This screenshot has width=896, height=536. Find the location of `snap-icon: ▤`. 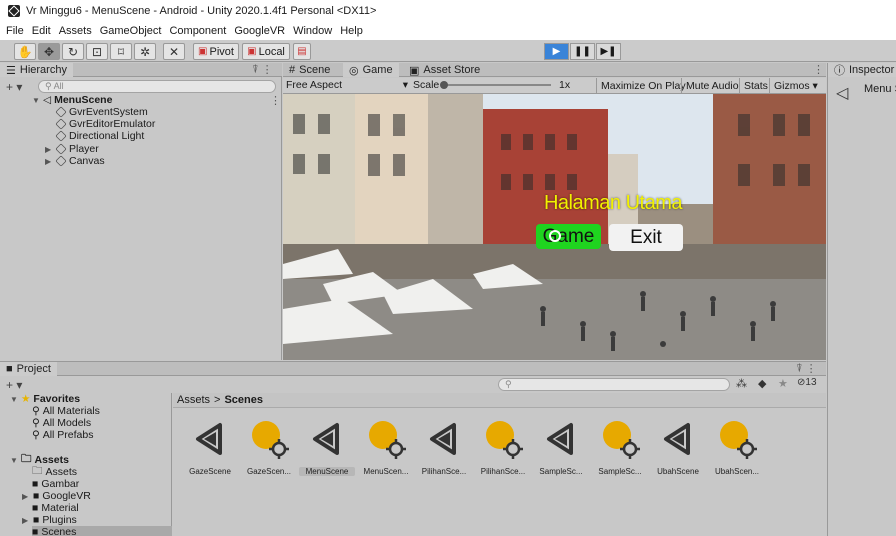

snap-icon: ▤ is located at coordinates (302, 51).